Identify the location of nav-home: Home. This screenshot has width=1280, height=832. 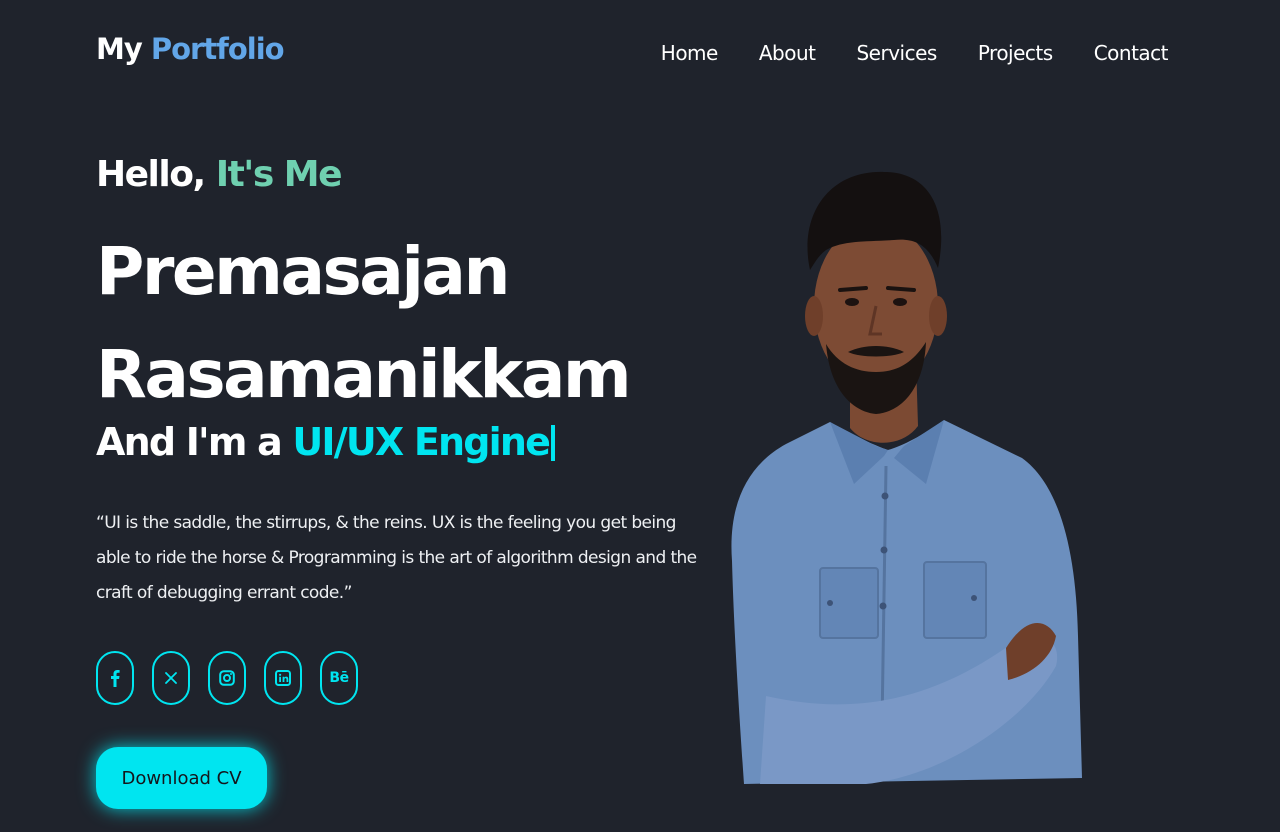
(690, 53).